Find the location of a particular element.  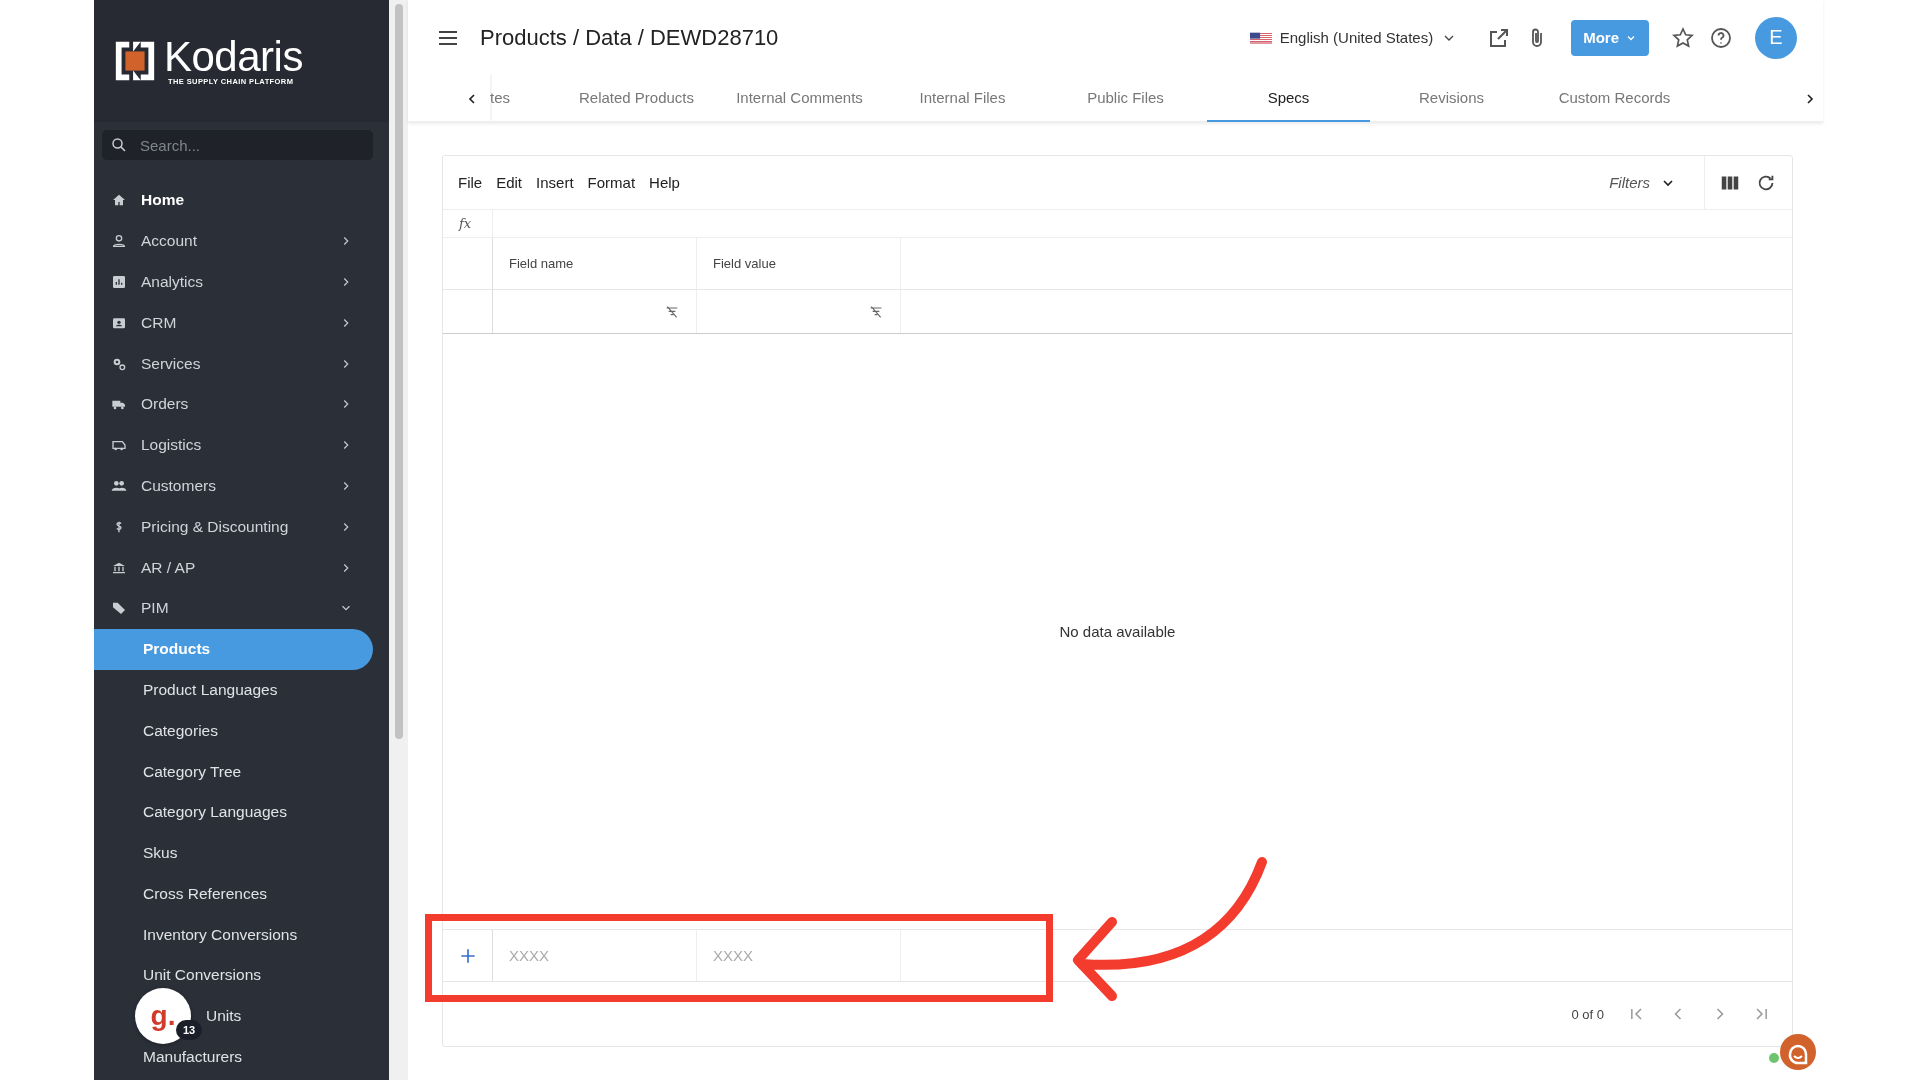

nav-subitem: Unit Conversions is located at coordinates (202, 975).